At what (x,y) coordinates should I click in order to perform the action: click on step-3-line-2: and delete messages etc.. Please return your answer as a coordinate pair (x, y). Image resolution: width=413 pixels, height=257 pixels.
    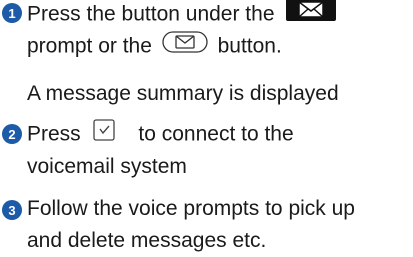
    Looking at the image, I should click on (147, 240).